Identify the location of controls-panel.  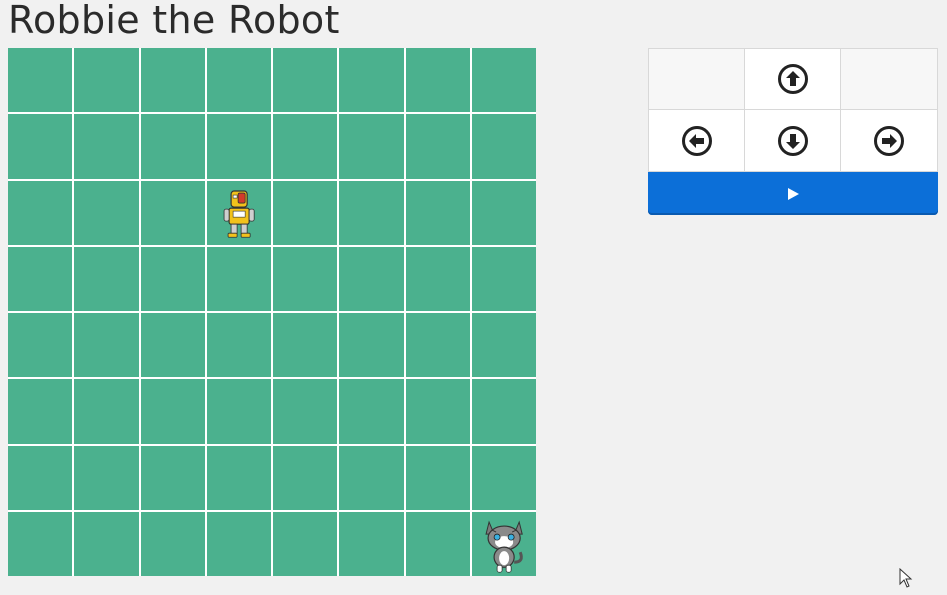
(793, 131).